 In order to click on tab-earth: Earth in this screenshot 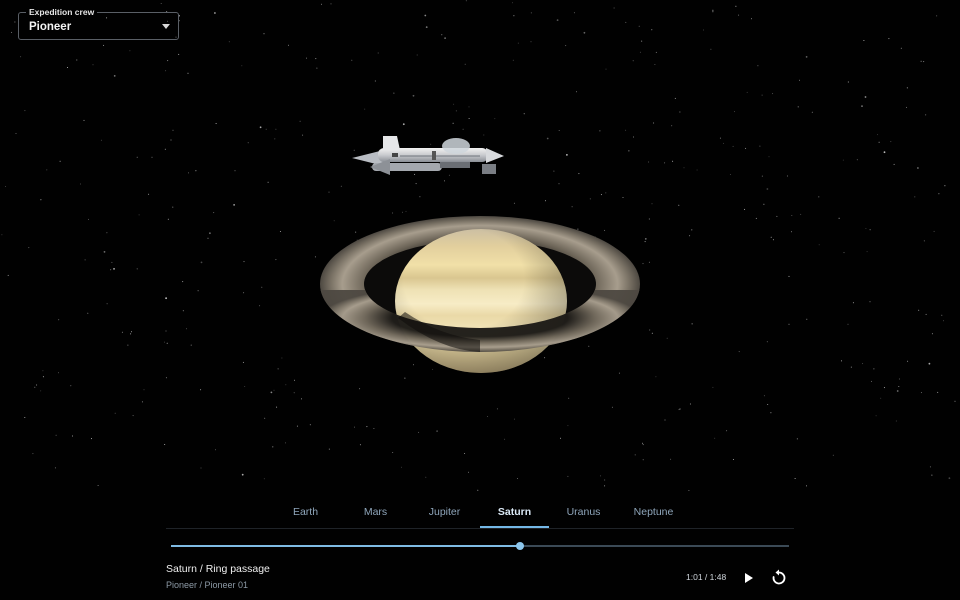, I will do `click(305, 514)`.